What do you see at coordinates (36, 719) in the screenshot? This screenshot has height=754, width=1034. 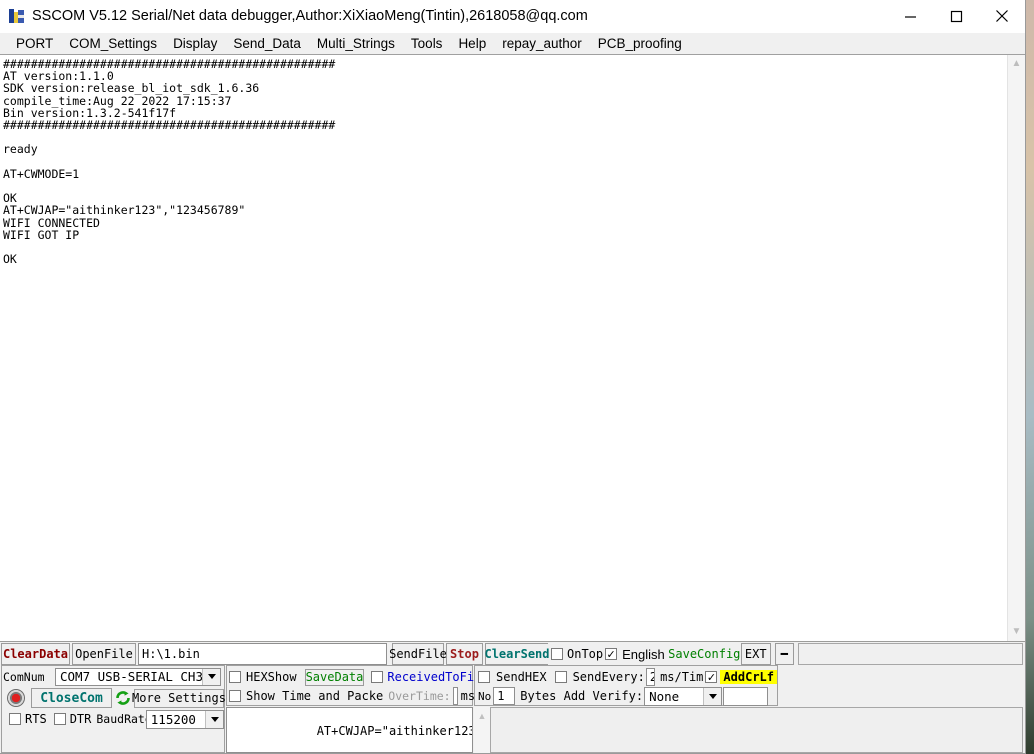 I see `rts-label: RTS` at bounding box center [36, 719].